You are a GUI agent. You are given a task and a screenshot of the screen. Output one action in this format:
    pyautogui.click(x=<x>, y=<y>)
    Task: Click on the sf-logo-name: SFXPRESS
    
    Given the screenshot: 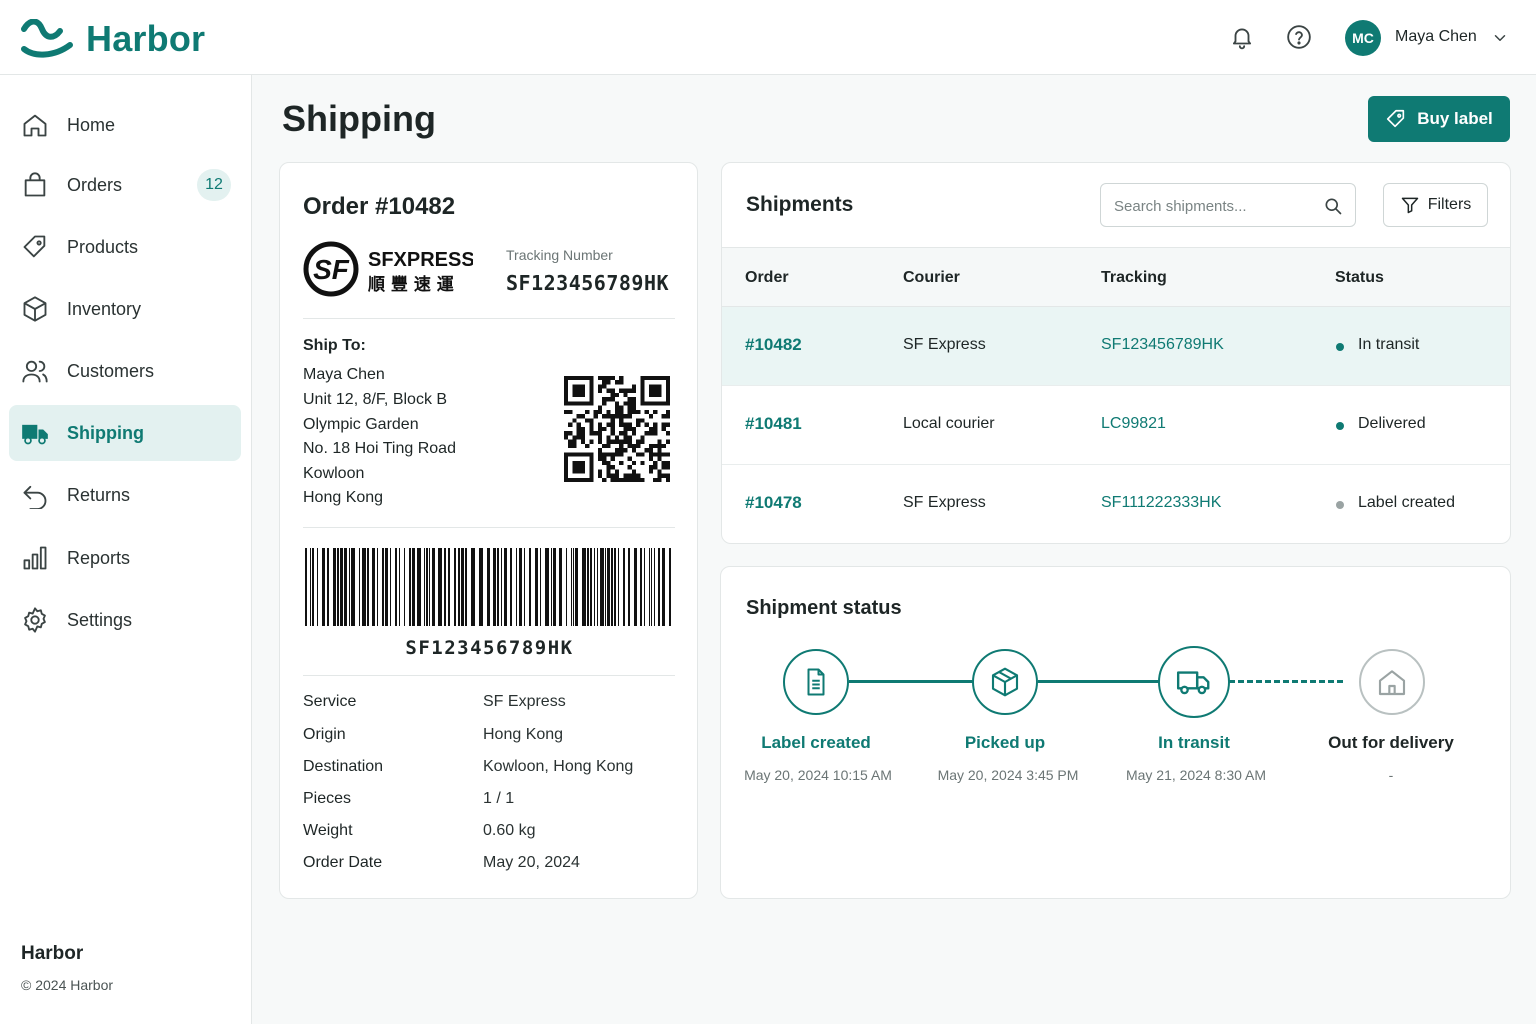 What is the action you would take?
    pyautogui.click(x=420, y=260)
    